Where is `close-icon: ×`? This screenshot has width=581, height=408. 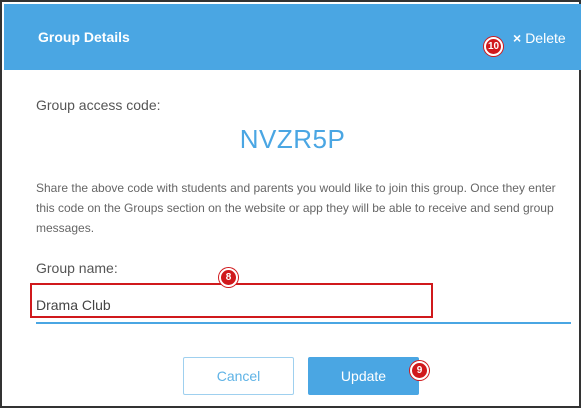
close-icon: × is located at coordinates (517, 38).